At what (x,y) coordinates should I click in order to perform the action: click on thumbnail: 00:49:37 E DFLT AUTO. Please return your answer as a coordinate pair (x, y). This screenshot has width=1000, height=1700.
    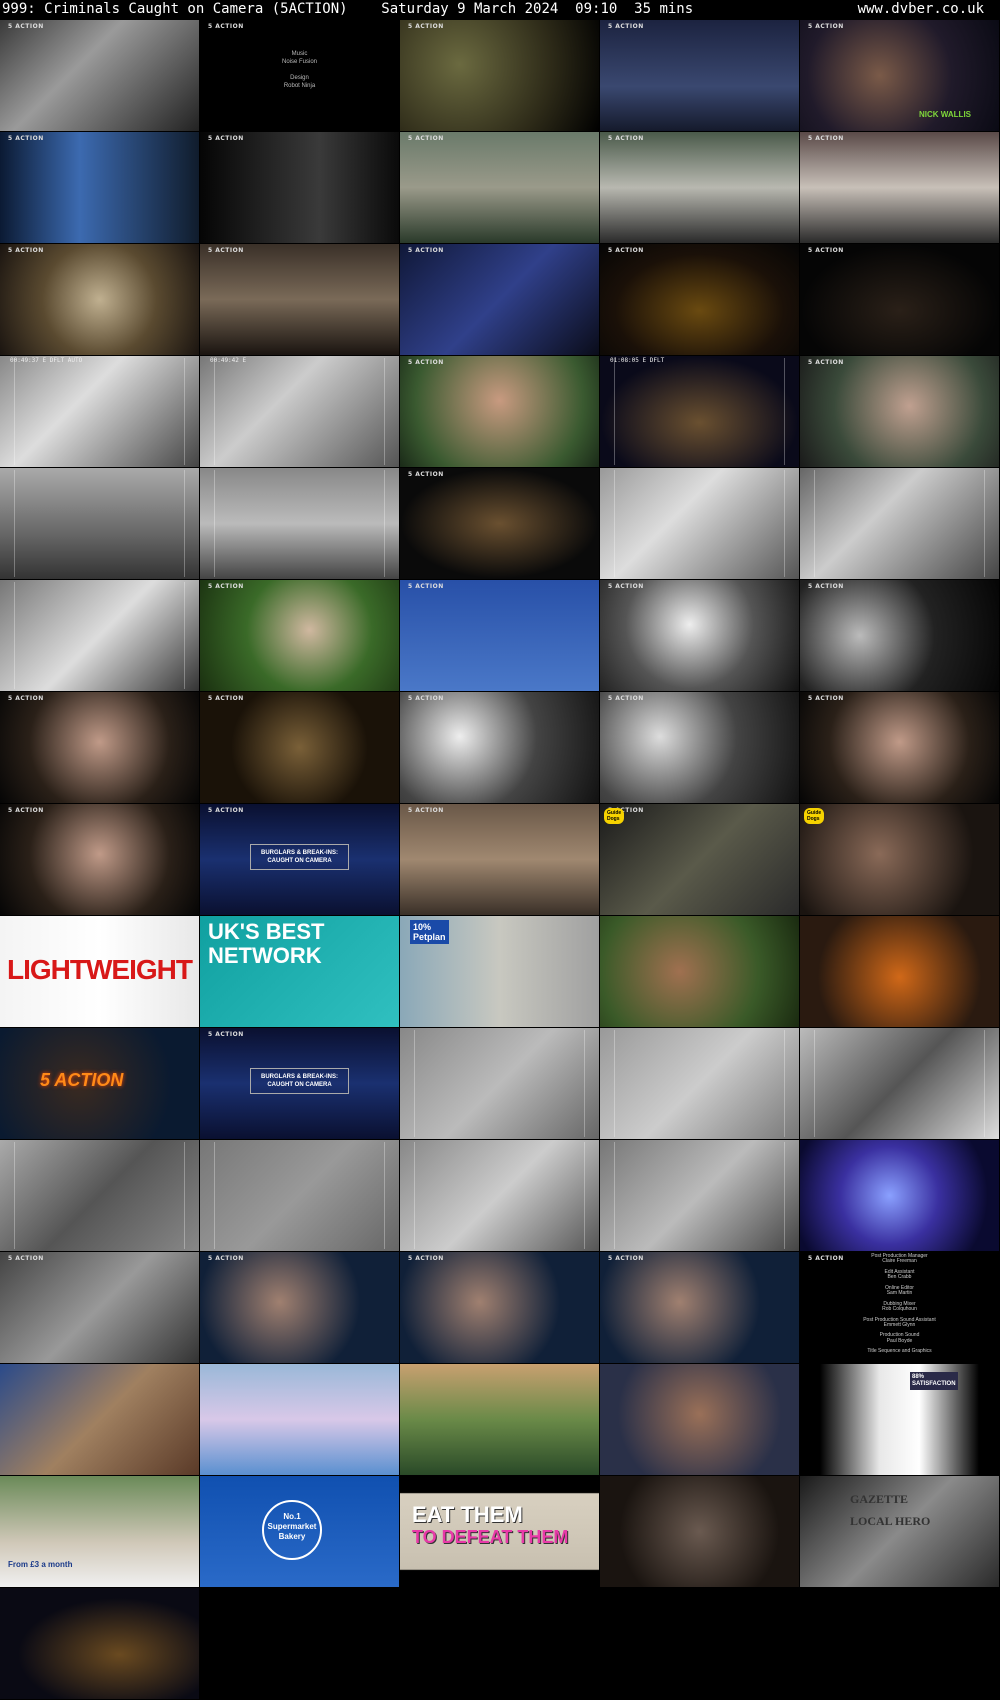
    Looking at the image, I should click on (99, 411).